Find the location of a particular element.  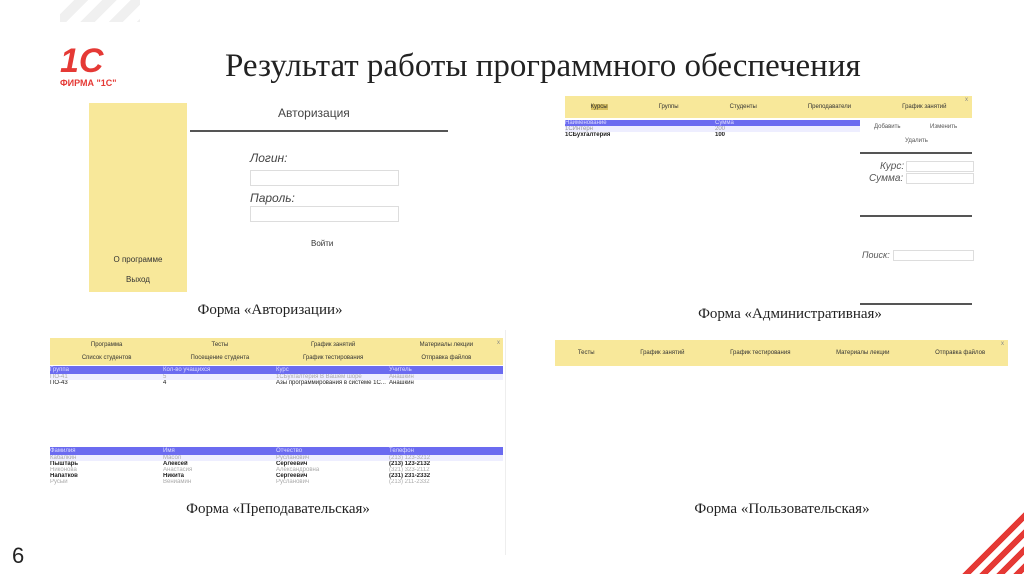

teacher-caption: Форма «Преподавательская» is located at coordinates (278, 509).